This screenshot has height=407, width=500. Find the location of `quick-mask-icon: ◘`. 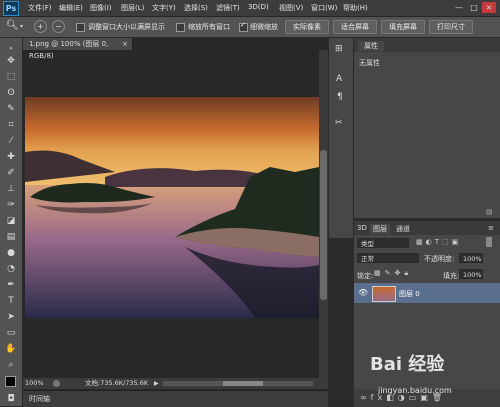

quick-mask-icon: ◘ is located at coordinates (11, 399).